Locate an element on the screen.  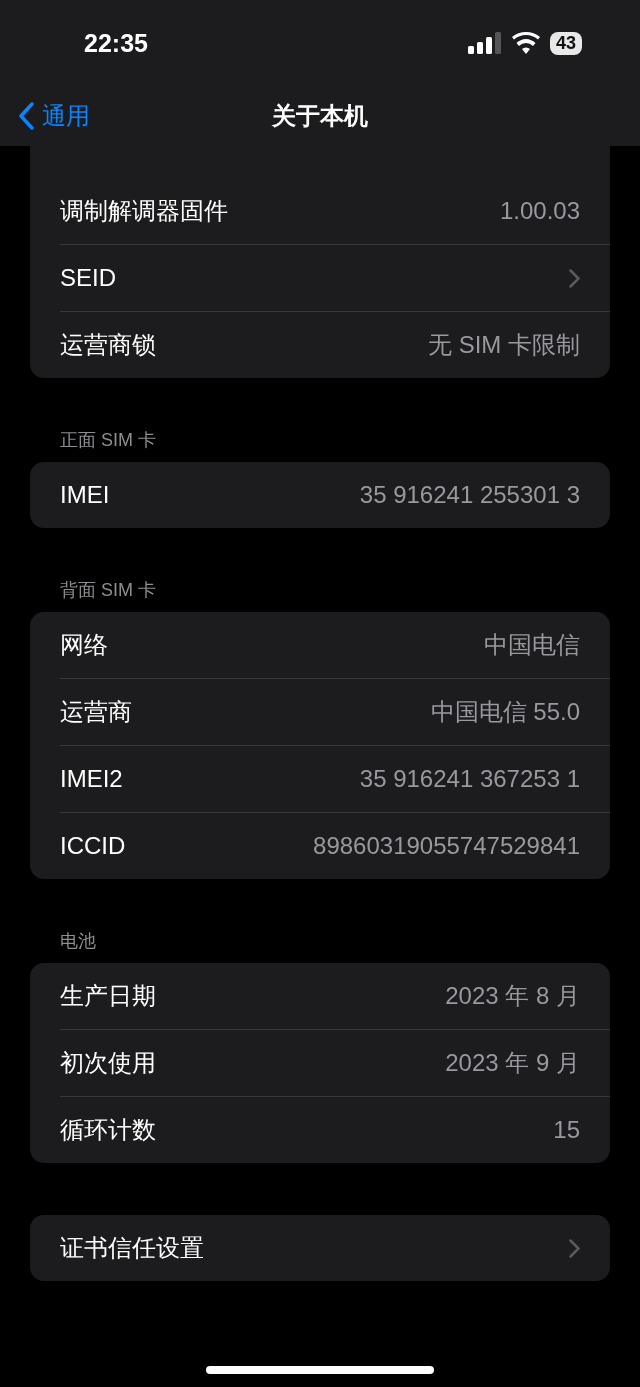
row-label: 网络 is located at coordinates (84, 645).